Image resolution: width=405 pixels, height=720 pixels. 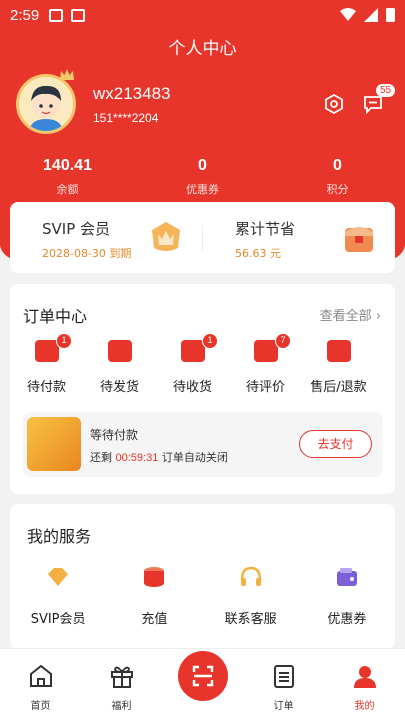 I want to click on order-item-label: 售后/退款, so click(x=338, y=387).